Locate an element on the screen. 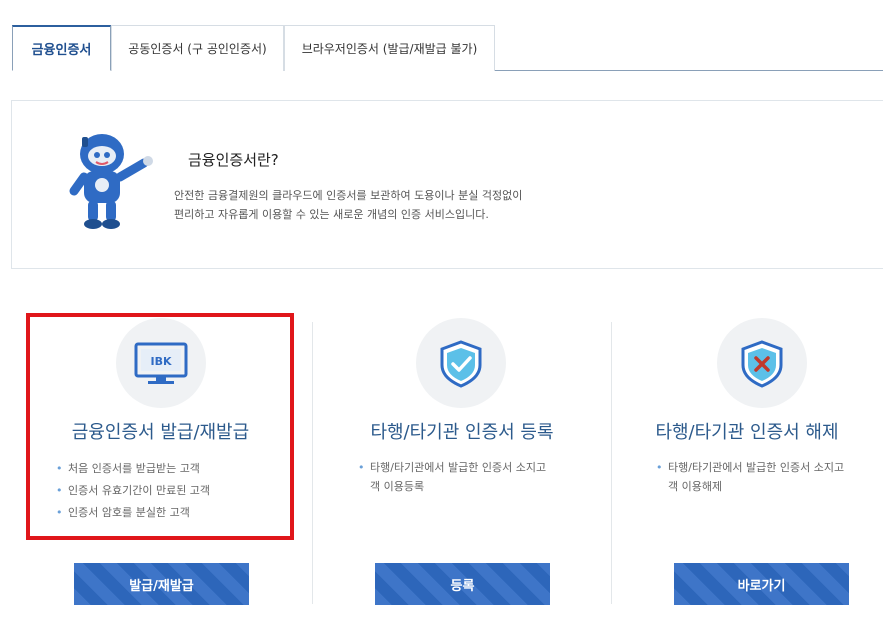 This screenshot has height=628, width=883. info-desc-line-1: 안전한 금융결제원의 클라우드에 인증서를 보관하여 도용이나 분실 걱정없이 is located at coordinates (348, 195).